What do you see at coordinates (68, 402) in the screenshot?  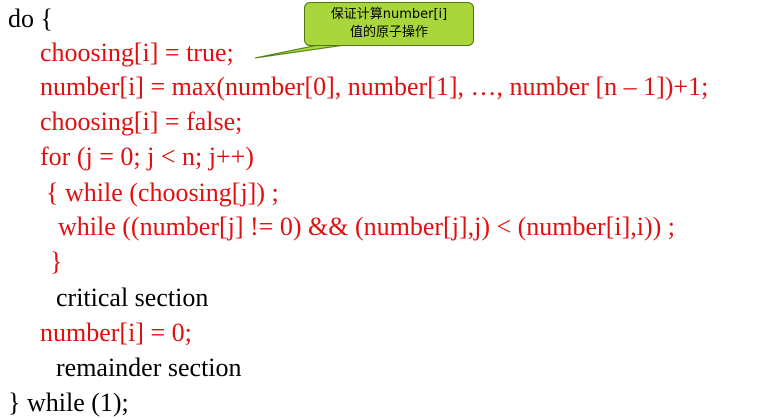 I see `code-line-while-end: } while (1);` at bounding box center [68, 402].